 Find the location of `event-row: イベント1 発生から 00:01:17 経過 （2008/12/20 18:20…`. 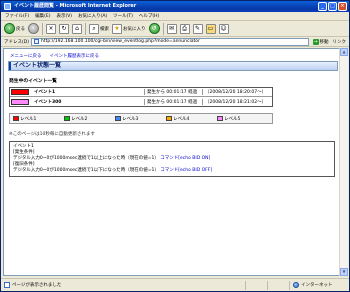

event-row: イベント1 発生から 00:01:17 経過 （2008/12/20 18:20… is located at coordinates (141, 92).